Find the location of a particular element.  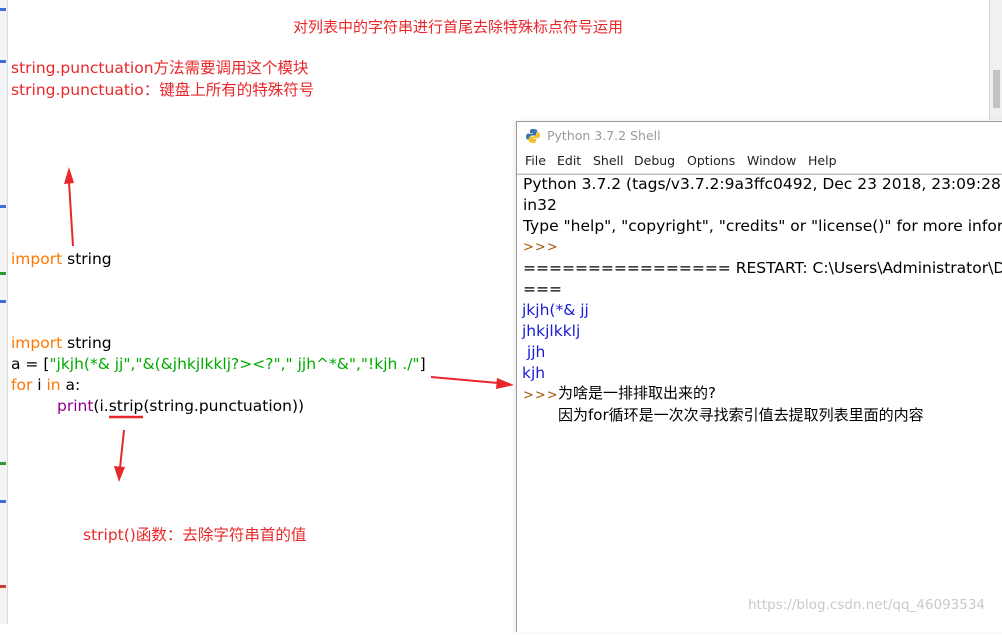

arrow-up-icon is located at coordinates (69, 207).